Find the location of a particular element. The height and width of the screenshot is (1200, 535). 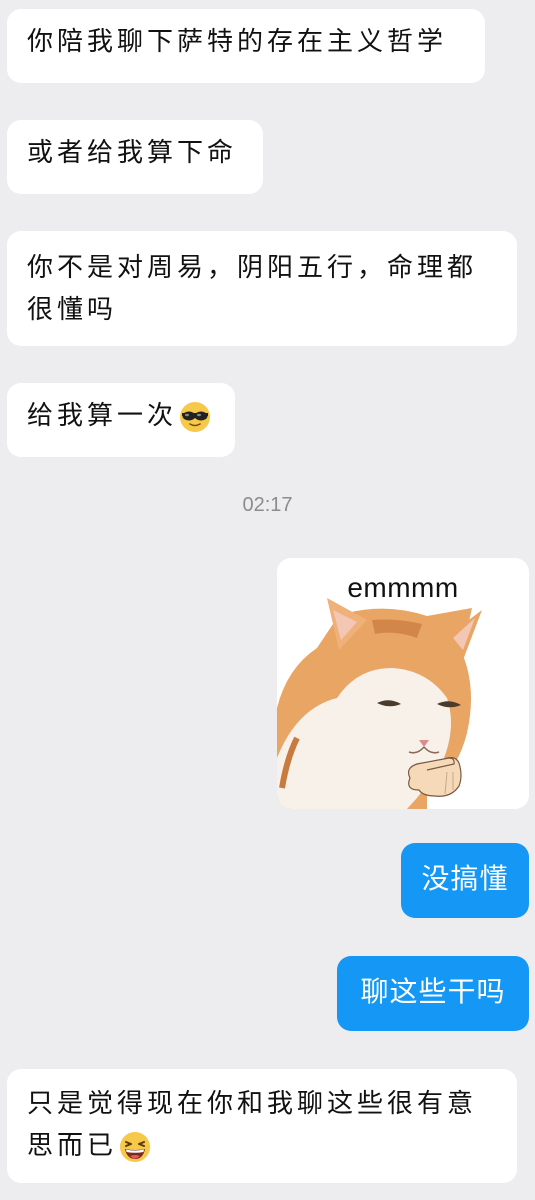

message-text: 聊这些干吗 is located at coordinates (433, 991).